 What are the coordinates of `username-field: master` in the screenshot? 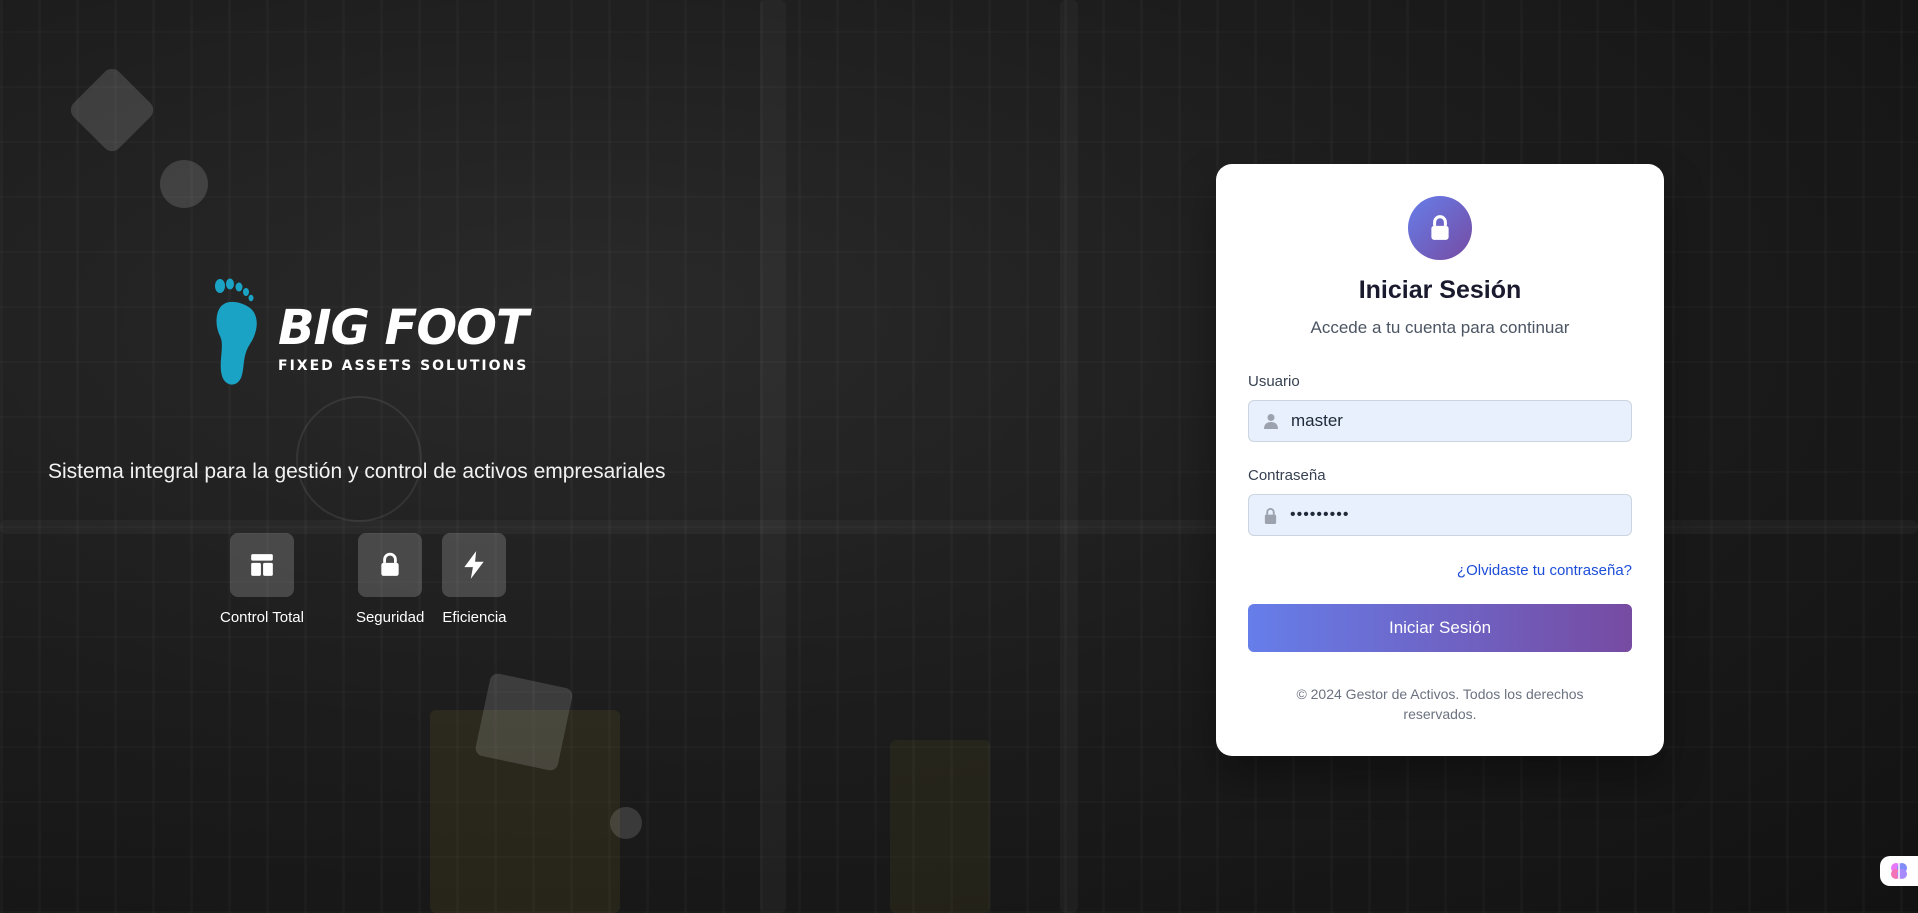 It's located at (1440, 421).